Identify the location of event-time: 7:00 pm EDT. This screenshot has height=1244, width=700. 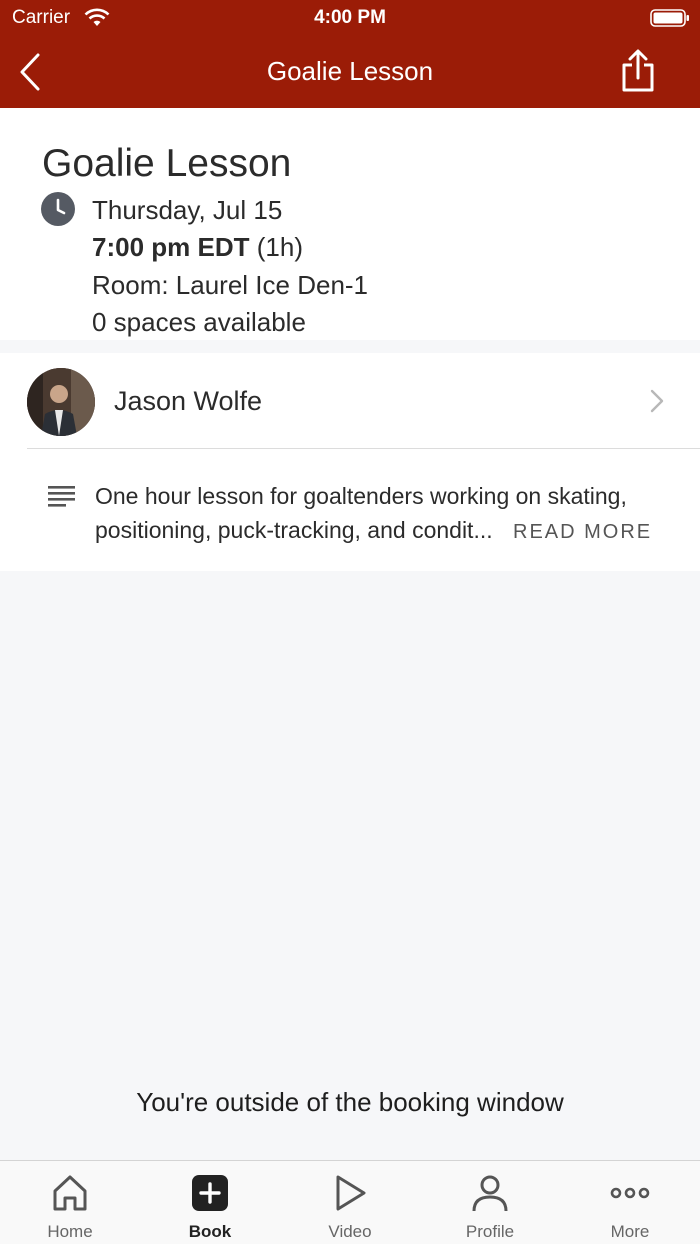
(171, 247).